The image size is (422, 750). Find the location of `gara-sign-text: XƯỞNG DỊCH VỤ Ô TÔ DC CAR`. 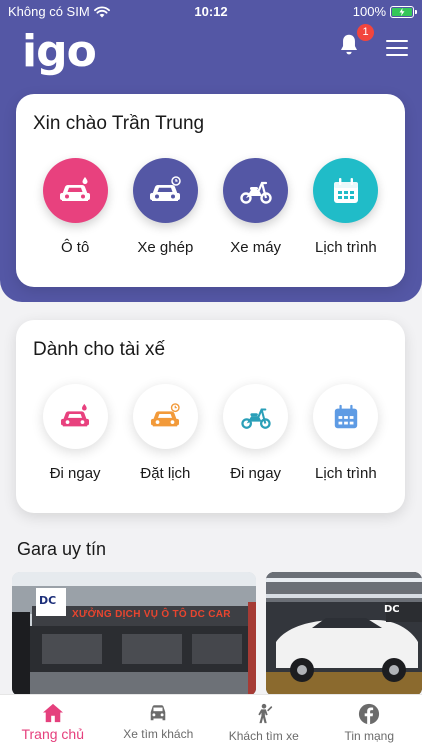

gara-sign-text: XƯỞNG DỊCH VỤ Ô TÔ DC CAR is located at coordinates (151, 614).